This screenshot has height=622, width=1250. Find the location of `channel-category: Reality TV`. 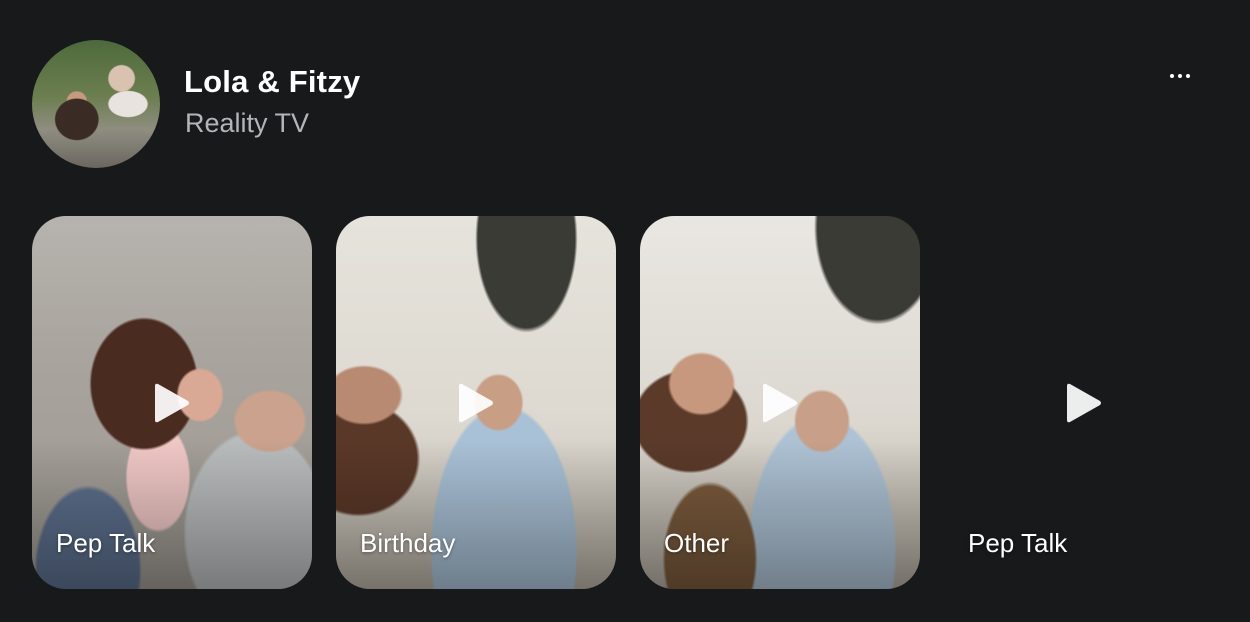

channel-category: Reality TV is located at coordinates (247, 123).